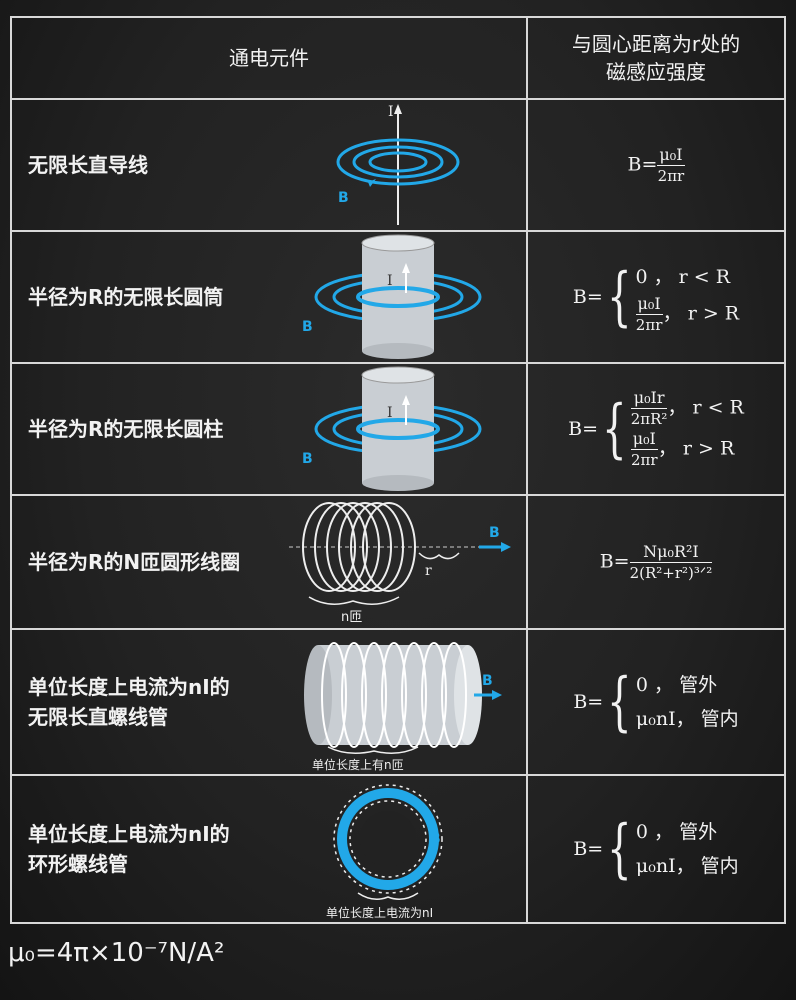  What do you see at coordinates (139, 429) in the screenshot?
I see `row-name: 半径为R的无限长圆柱` at bounding box center [139, 429].